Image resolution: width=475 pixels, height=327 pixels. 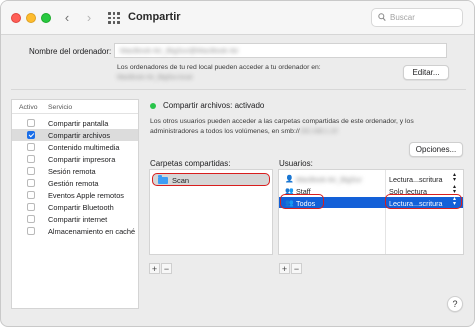 What do you see at coordinates (237, 18) in the screenshot?
I see `toolbar: ‹ › Compartir` at bounding box center [237, 18].